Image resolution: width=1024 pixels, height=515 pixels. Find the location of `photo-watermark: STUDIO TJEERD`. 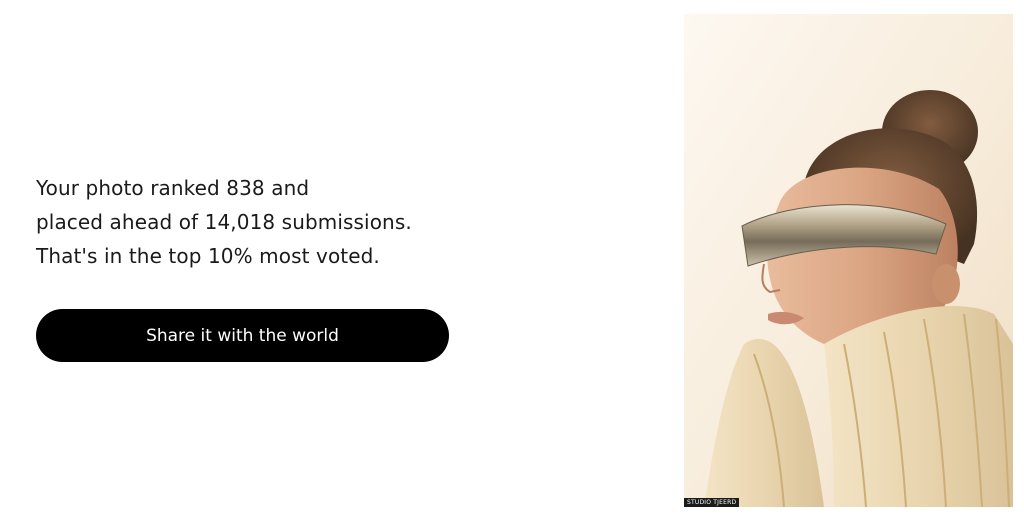

photo-watermark: STUDIO TJEERD is located at coordinates (712, 502).